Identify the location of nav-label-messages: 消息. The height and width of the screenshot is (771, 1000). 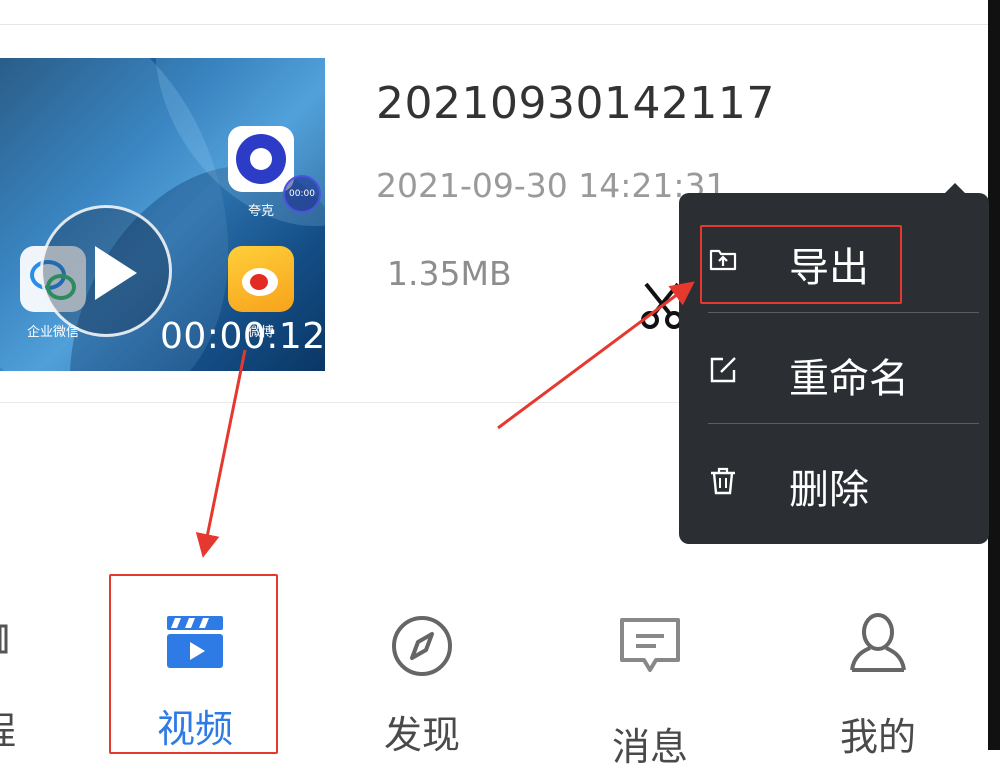
(649, 747).